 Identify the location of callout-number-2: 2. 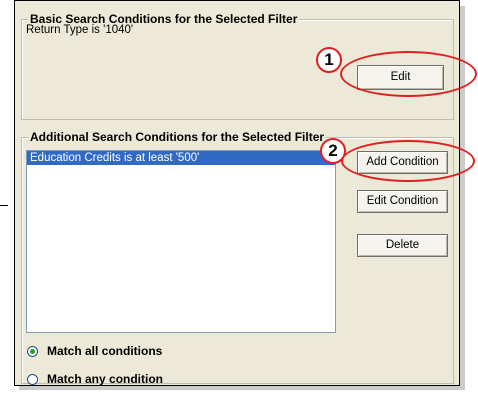
(333, 151).